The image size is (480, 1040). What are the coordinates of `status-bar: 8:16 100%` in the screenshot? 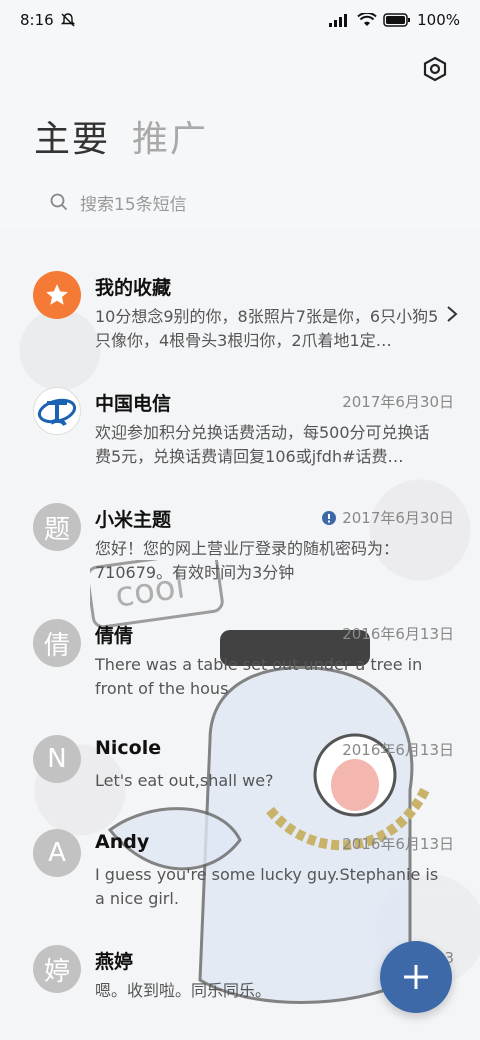 It's located at (240, 20).